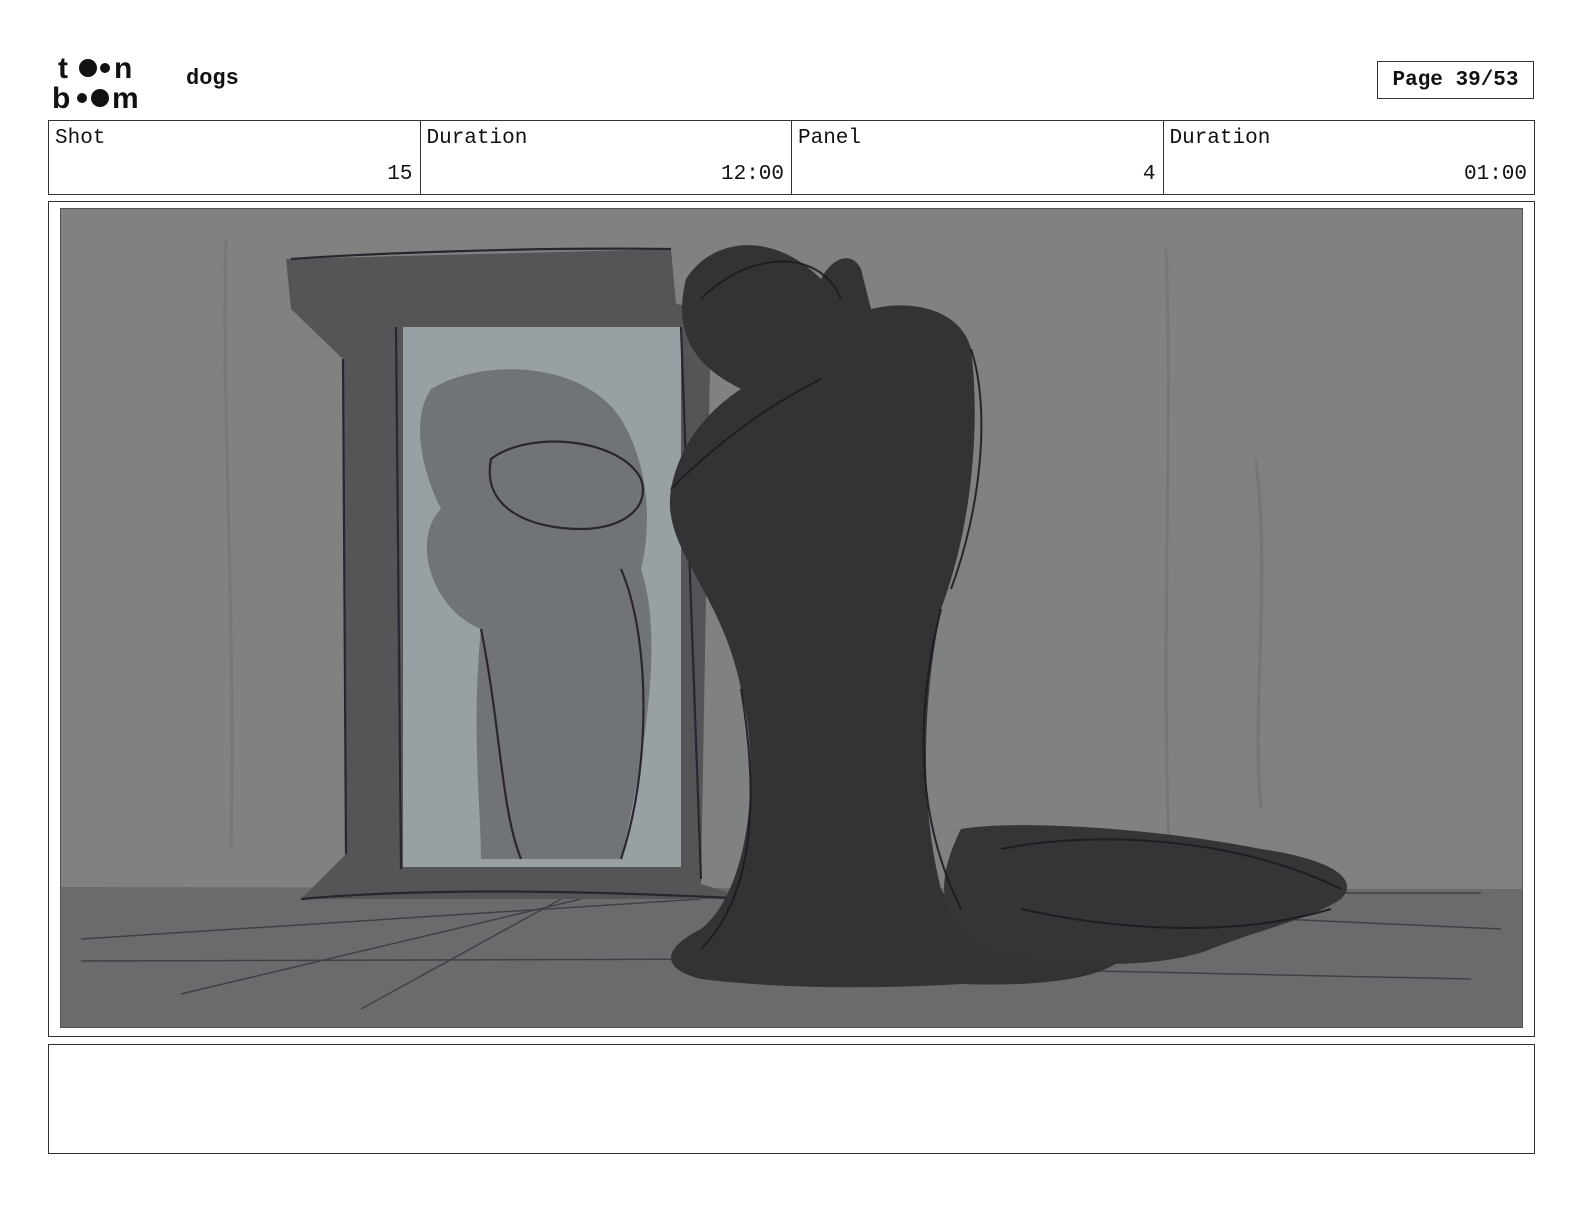 This screenshot has width=1584, height=1224. I want to click on panel-notes, so click(791, 1099).